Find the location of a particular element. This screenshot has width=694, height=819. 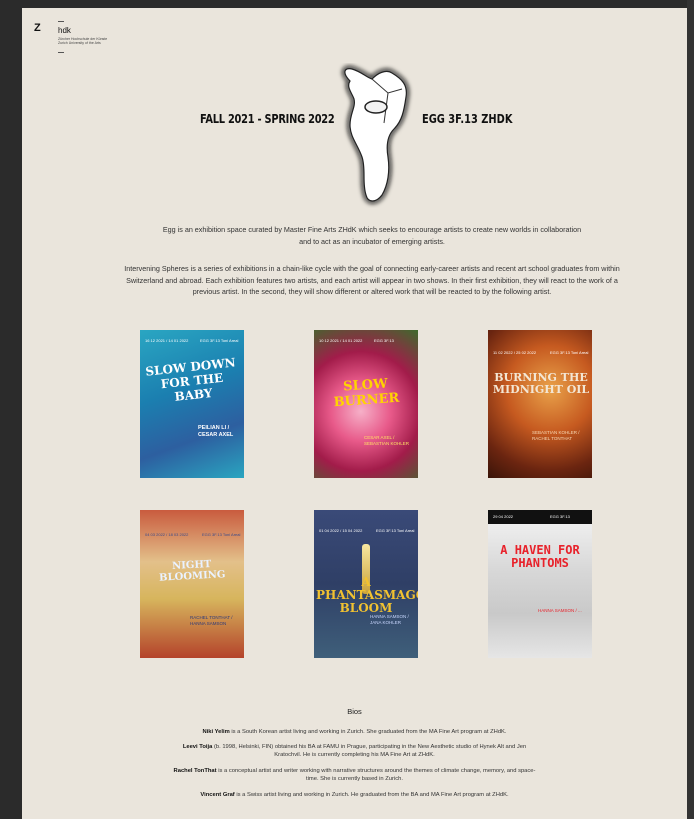

poster-dates: 04 03 2022 / 18 03 2022 is located at coordinates (167, 534).